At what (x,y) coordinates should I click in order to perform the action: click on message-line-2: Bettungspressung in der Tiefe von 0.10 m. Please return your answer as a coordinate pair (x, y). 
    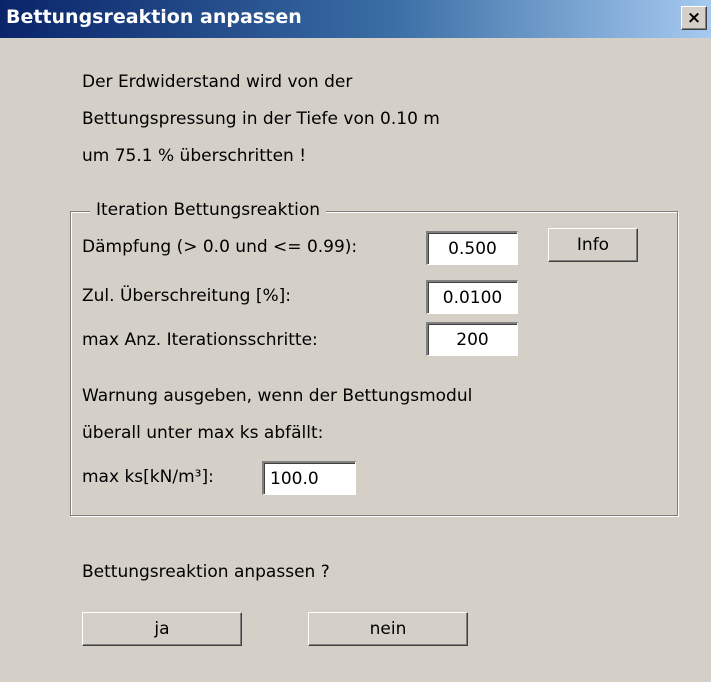
    Looking at the image, I should click on (261, 119).